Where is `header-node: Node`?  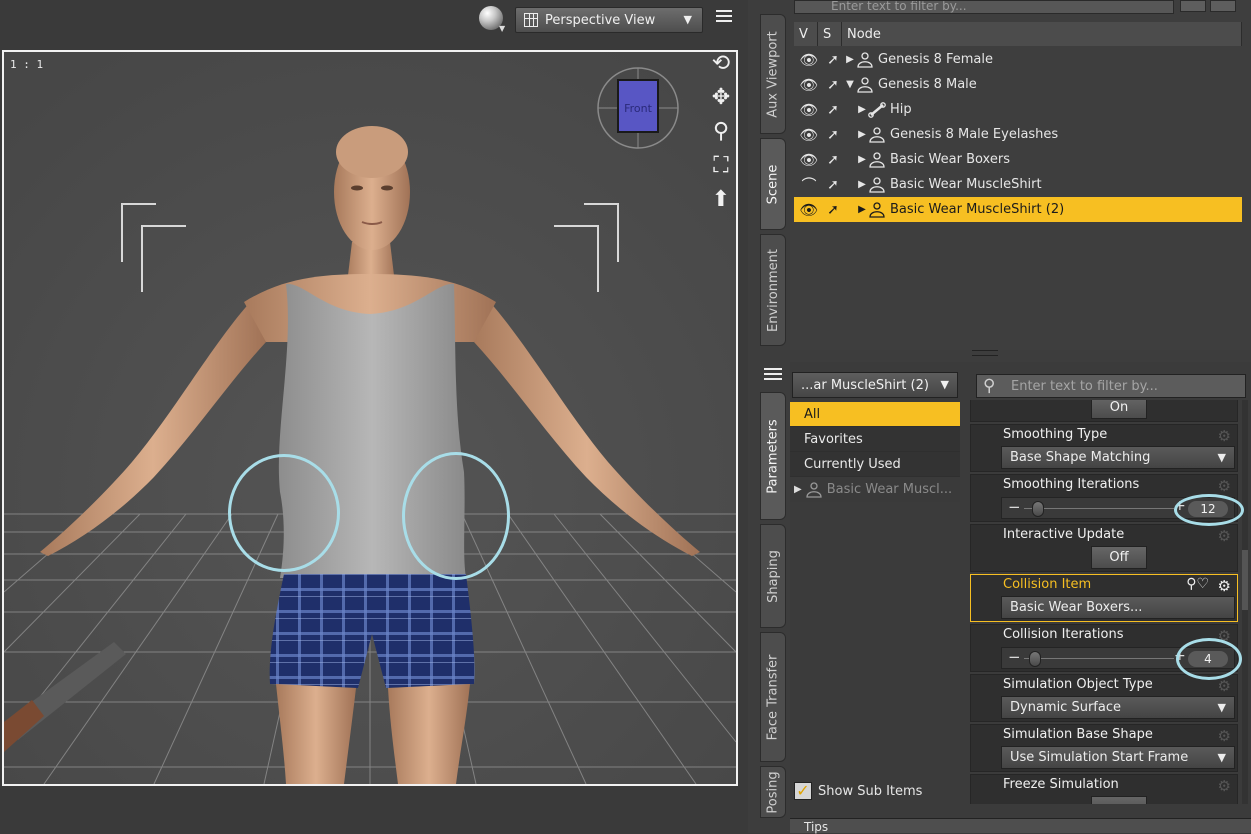 header-node: Node is located at coordinates (1042, 34).